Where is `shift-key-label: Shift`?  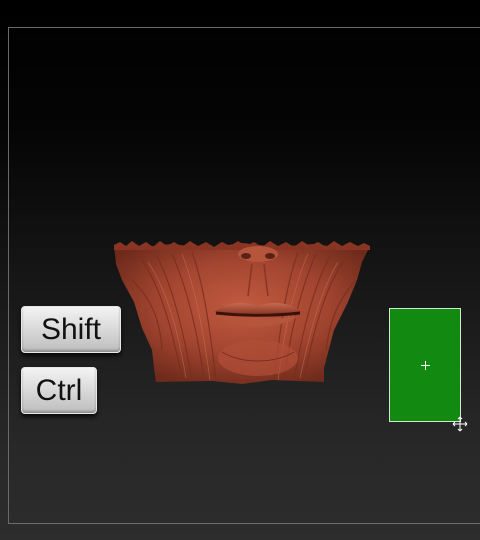
shift-key-label: Shift is located at coordinates (71, 329).